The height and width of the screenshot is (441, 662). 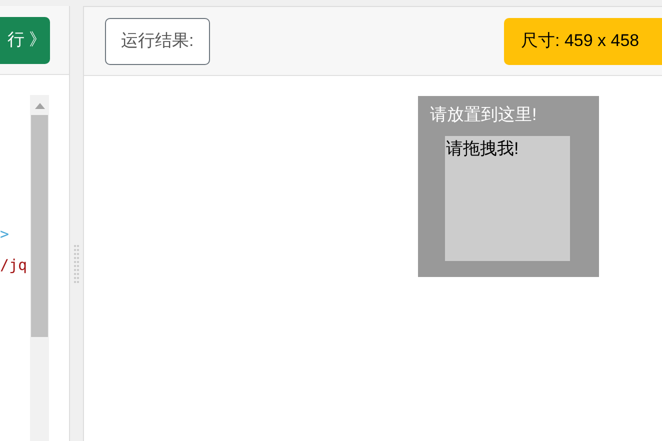 What do you see at coordinates (483, 114) in the screenshot?
I see `drop-zone-label: 请放置到这里!` at bounding box center [483, 114].